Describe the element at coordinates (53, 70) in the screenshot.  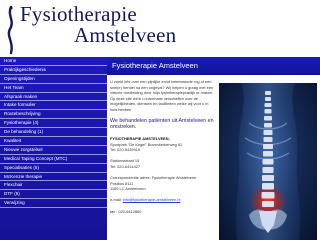
I see `sidebar-item-praktijkgeschiedenis: Praktijkgeschiedenis` at that location.